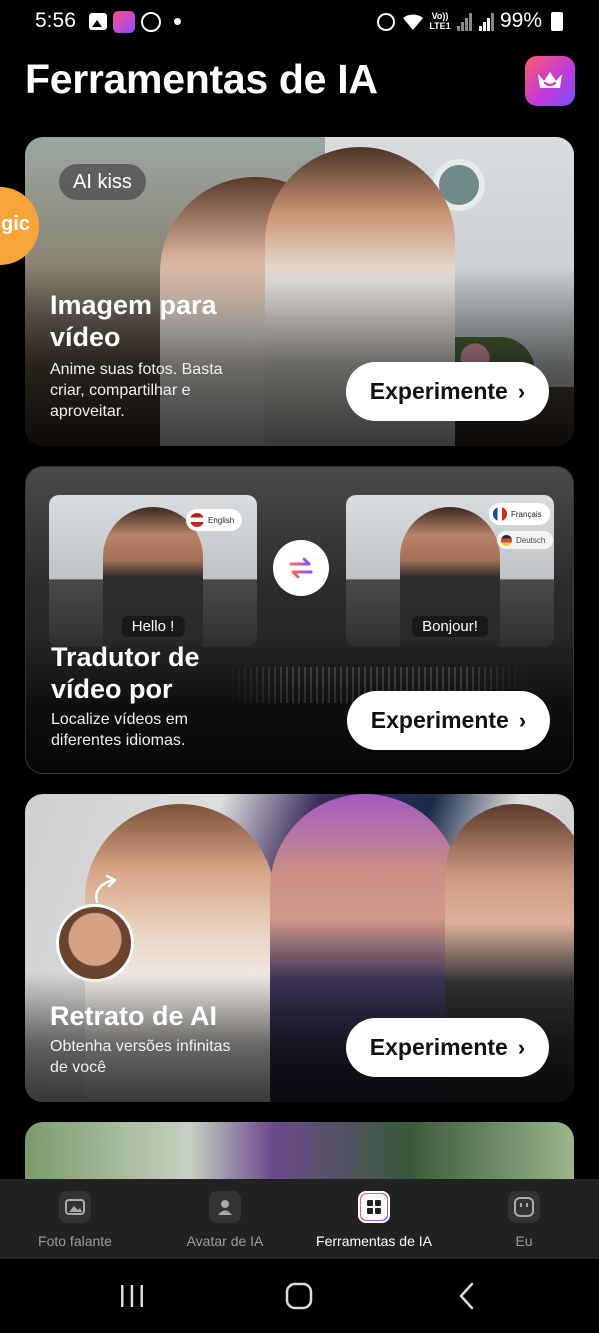  I want to click on face-app-notification-icon, so click(151, 22).